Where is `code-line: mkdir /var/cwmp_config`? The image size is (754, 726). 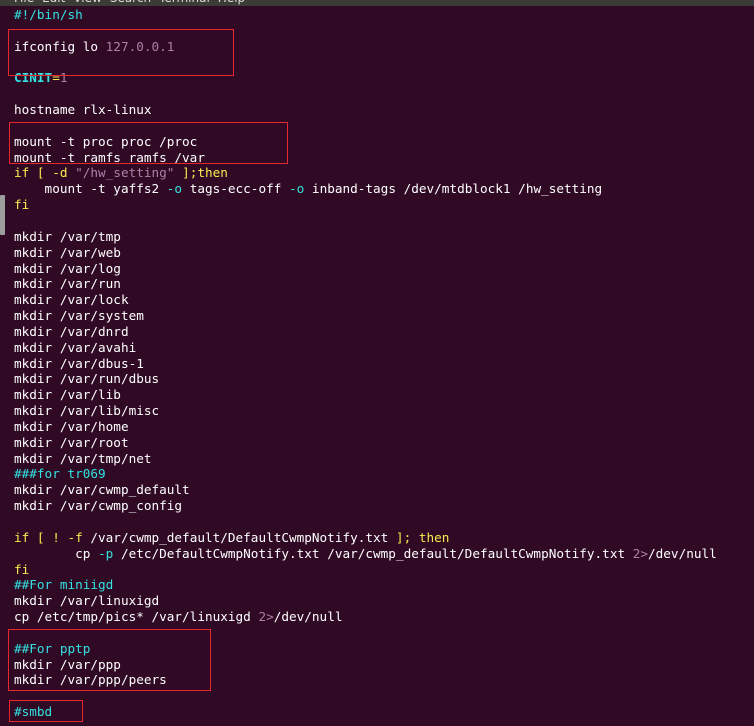 code-line: mkdir /var/cwmp_config is located at coordinates (384, 506).